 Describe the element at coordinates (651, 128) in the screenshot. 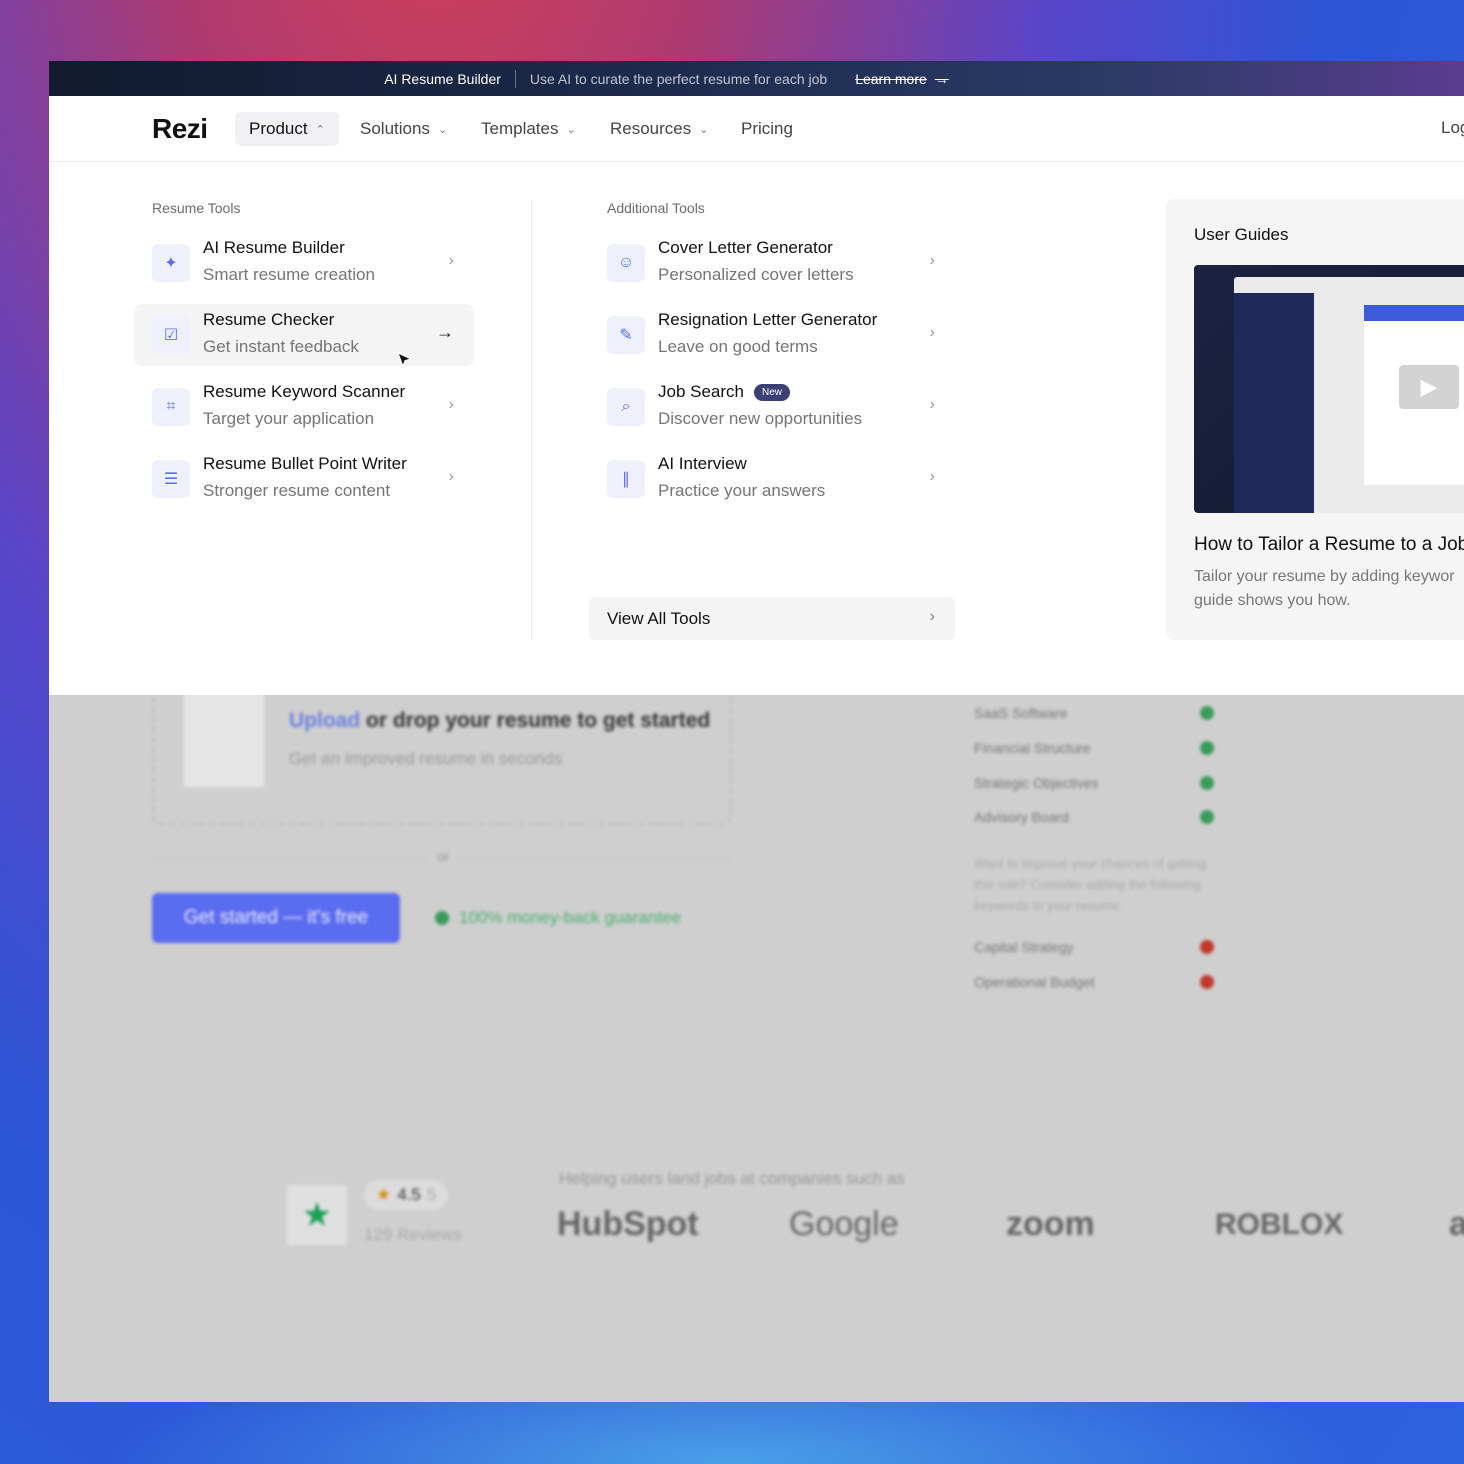

I see `nav-resources-label: Resources` at that location.